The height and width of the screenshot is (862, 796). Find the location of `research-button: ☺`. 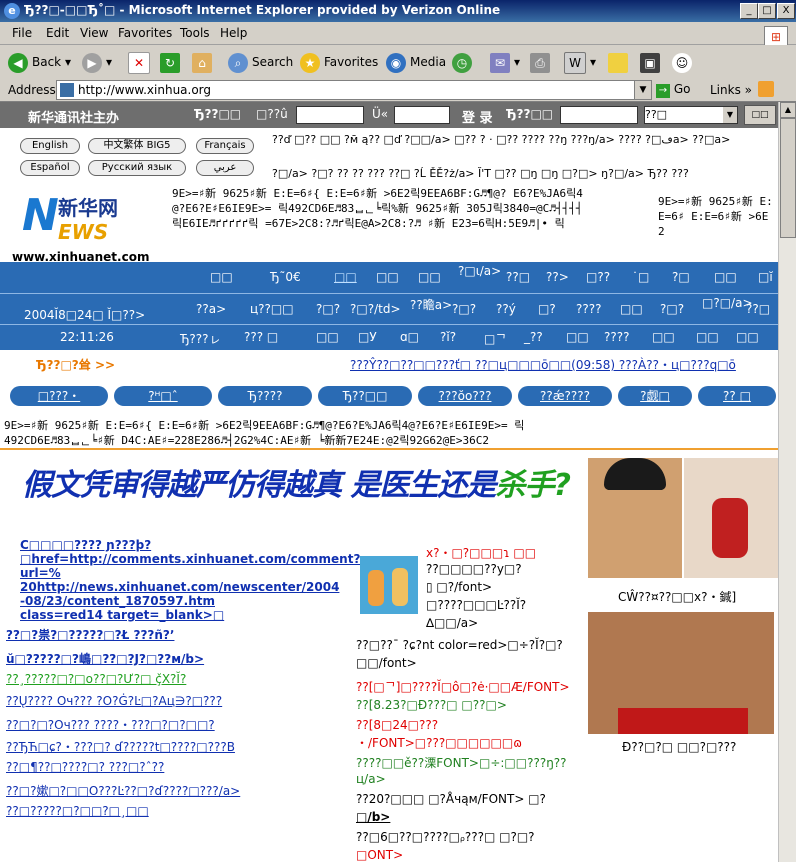

research-button: ☺ is located at coordinates (684, 62).